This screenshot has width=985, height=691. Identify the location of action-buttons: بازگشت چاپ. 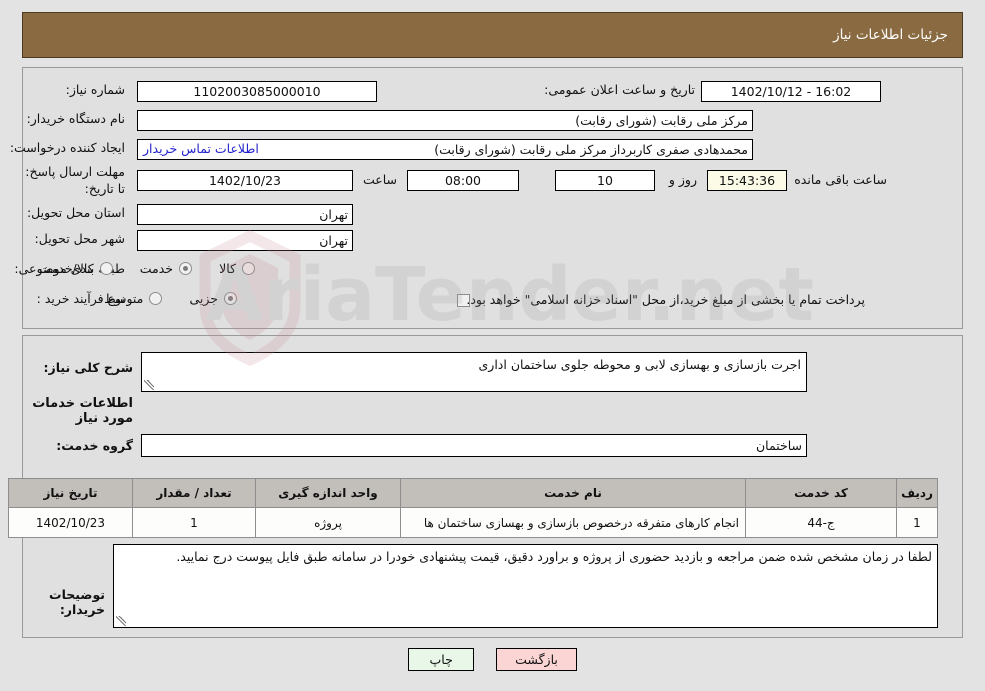
(492, 659).